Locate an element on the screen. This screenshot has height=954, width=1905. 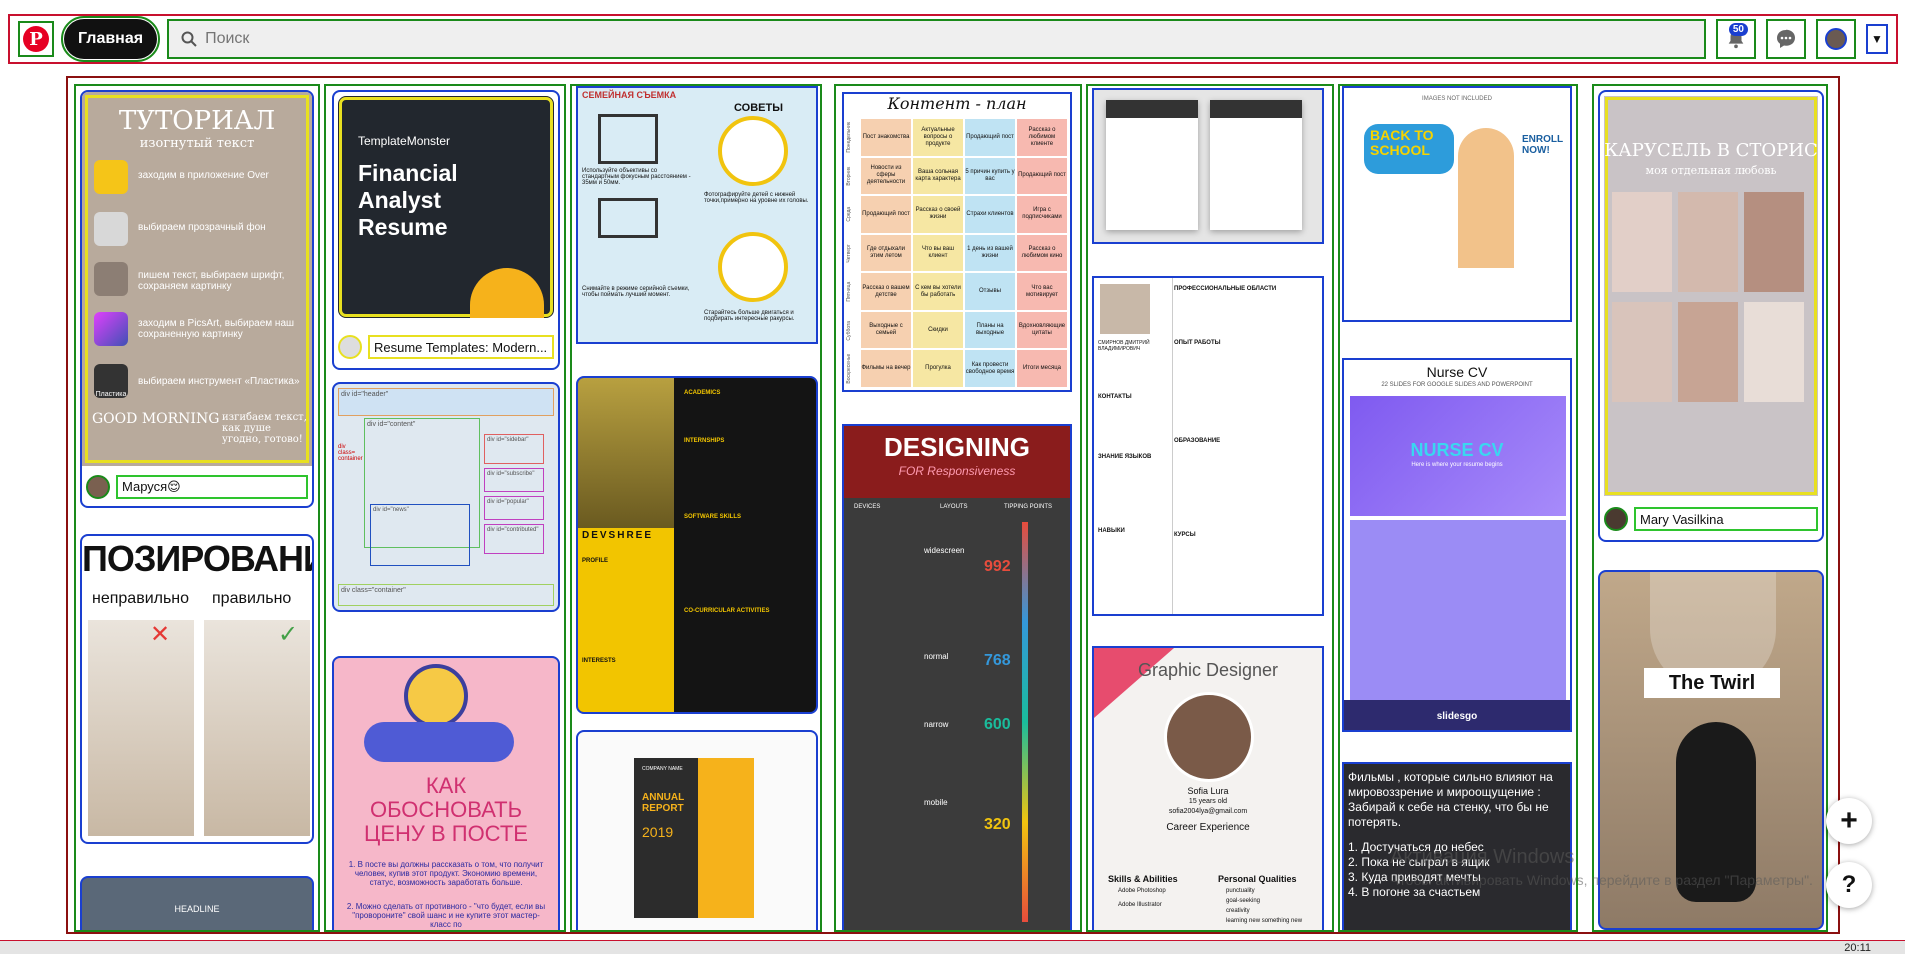
breakpoint-scale is located at coordinates (1025, 722).